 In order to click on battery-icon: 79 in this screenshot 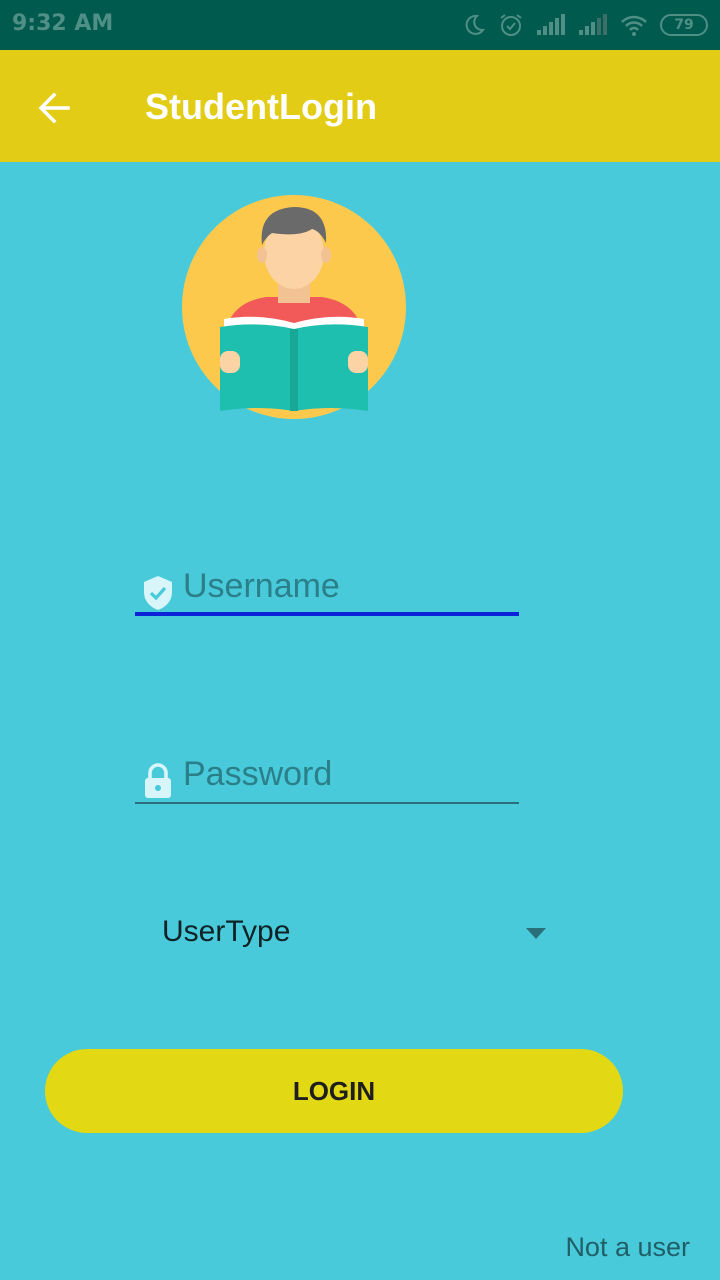, I will do `click(684, 25)`.